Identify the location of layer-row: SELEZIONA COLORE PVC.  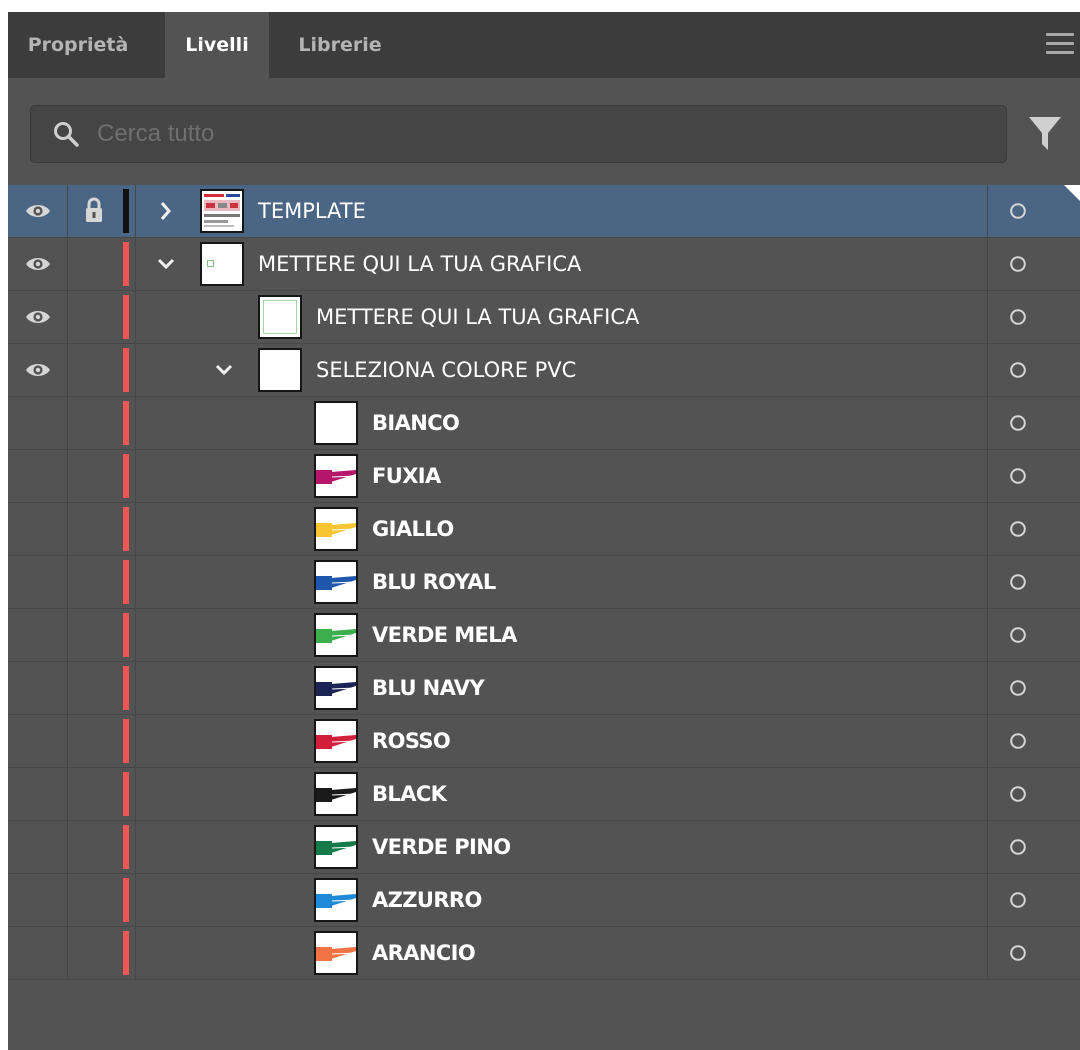
(544, 370).